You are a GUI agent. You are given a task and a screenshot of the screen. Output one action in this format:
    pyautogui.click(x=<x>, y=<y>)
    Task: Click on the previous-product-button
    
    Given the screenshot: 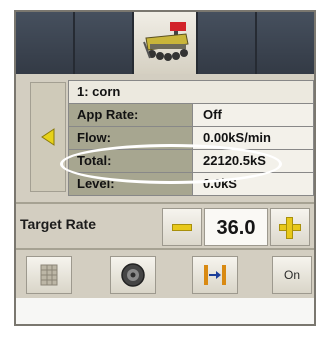 What is the action you would take?
    pyautogui.click(x=48, y=137)
    